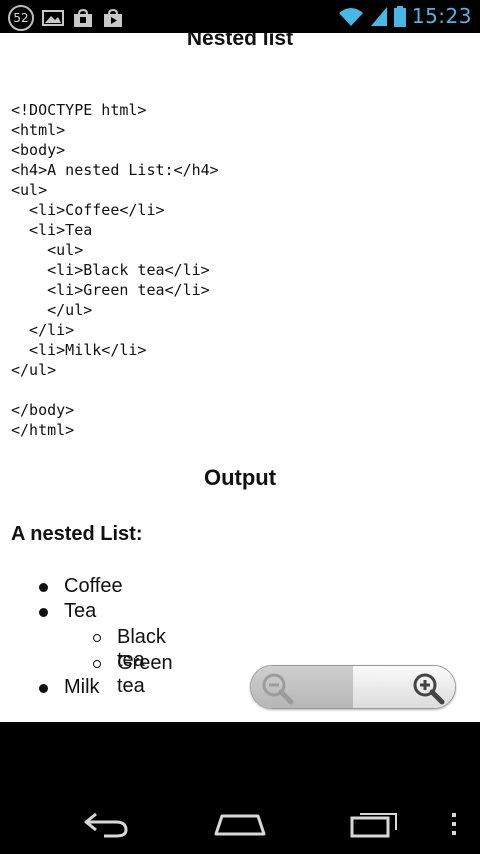 Image resolution: width=480 pixels, height=854 pixels. What do you see at coordinates (110, 270) in the screenshot?
I see `code-line: <li>Black tea</li>` at bounding box center [110, 270].